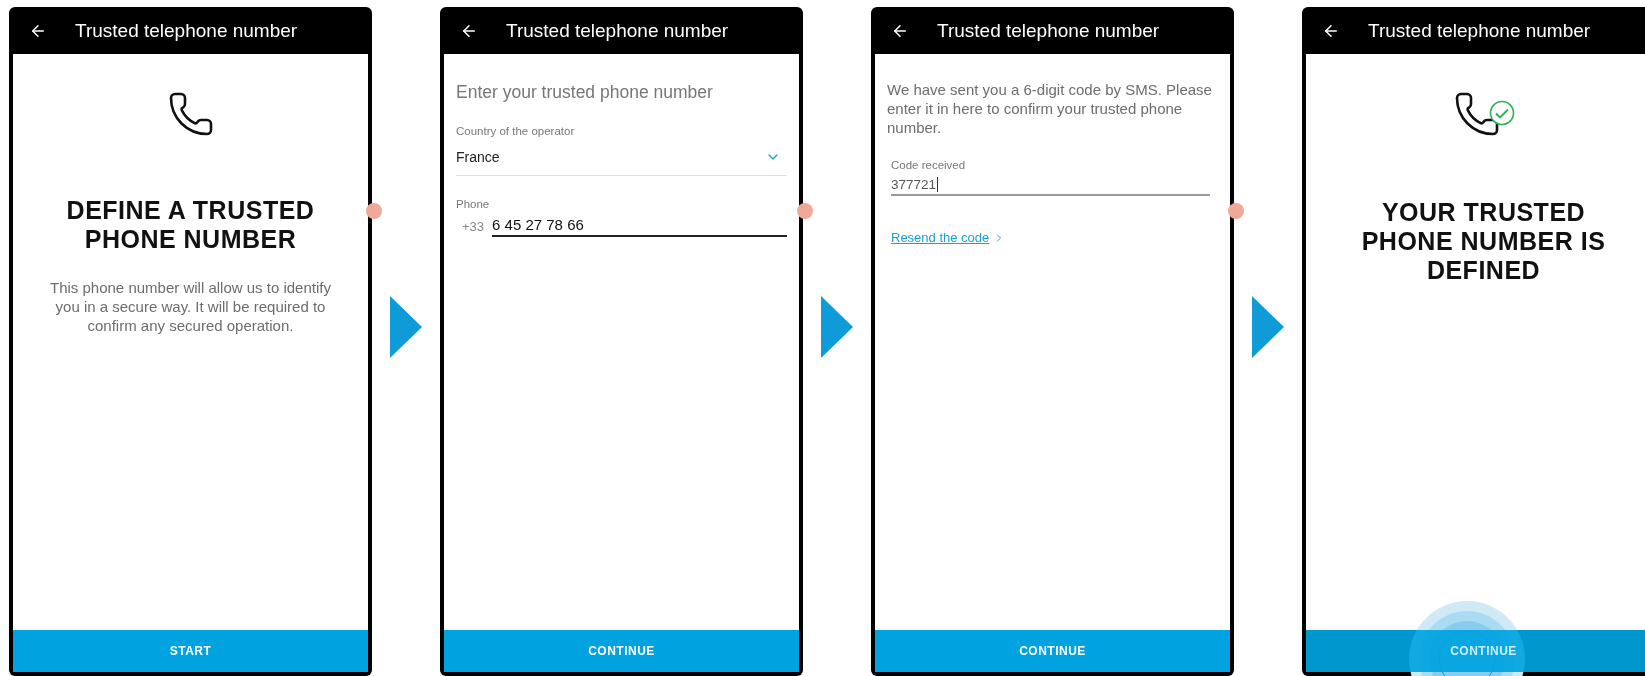 The image size is (1645, 676). Describe the element at coordinates (190, 225) in the screenshot. I see `page-heading: DEFINE A TRUSTED PHONE NUMBER` at that location.